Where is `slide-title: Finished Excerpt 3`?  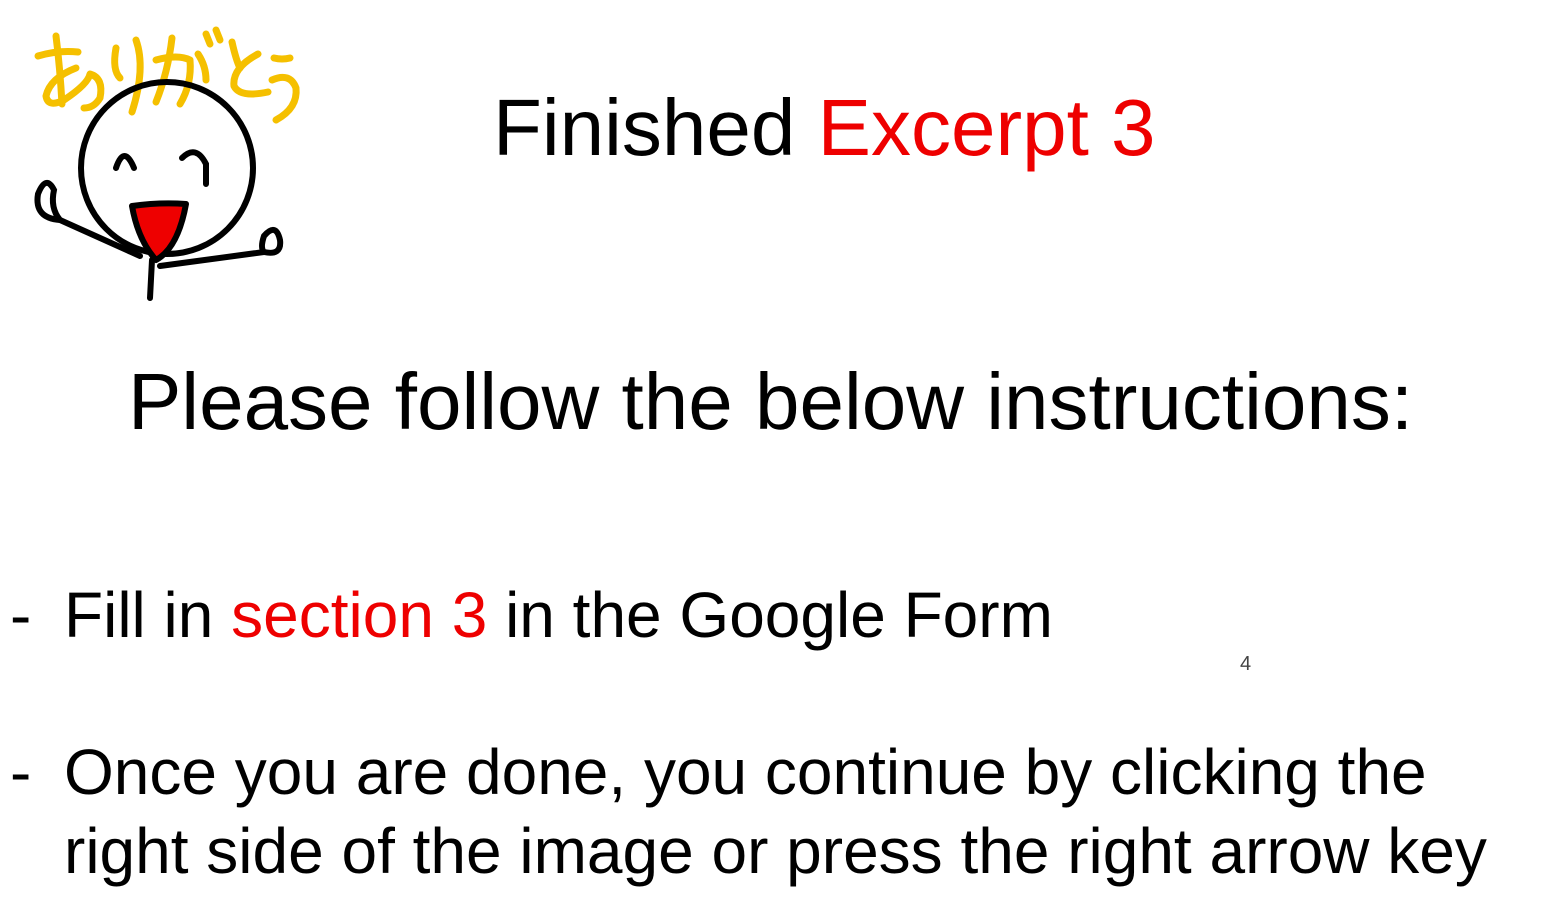
slide-title: Finished Excerpt 3 is located at coordinates (824, 128).